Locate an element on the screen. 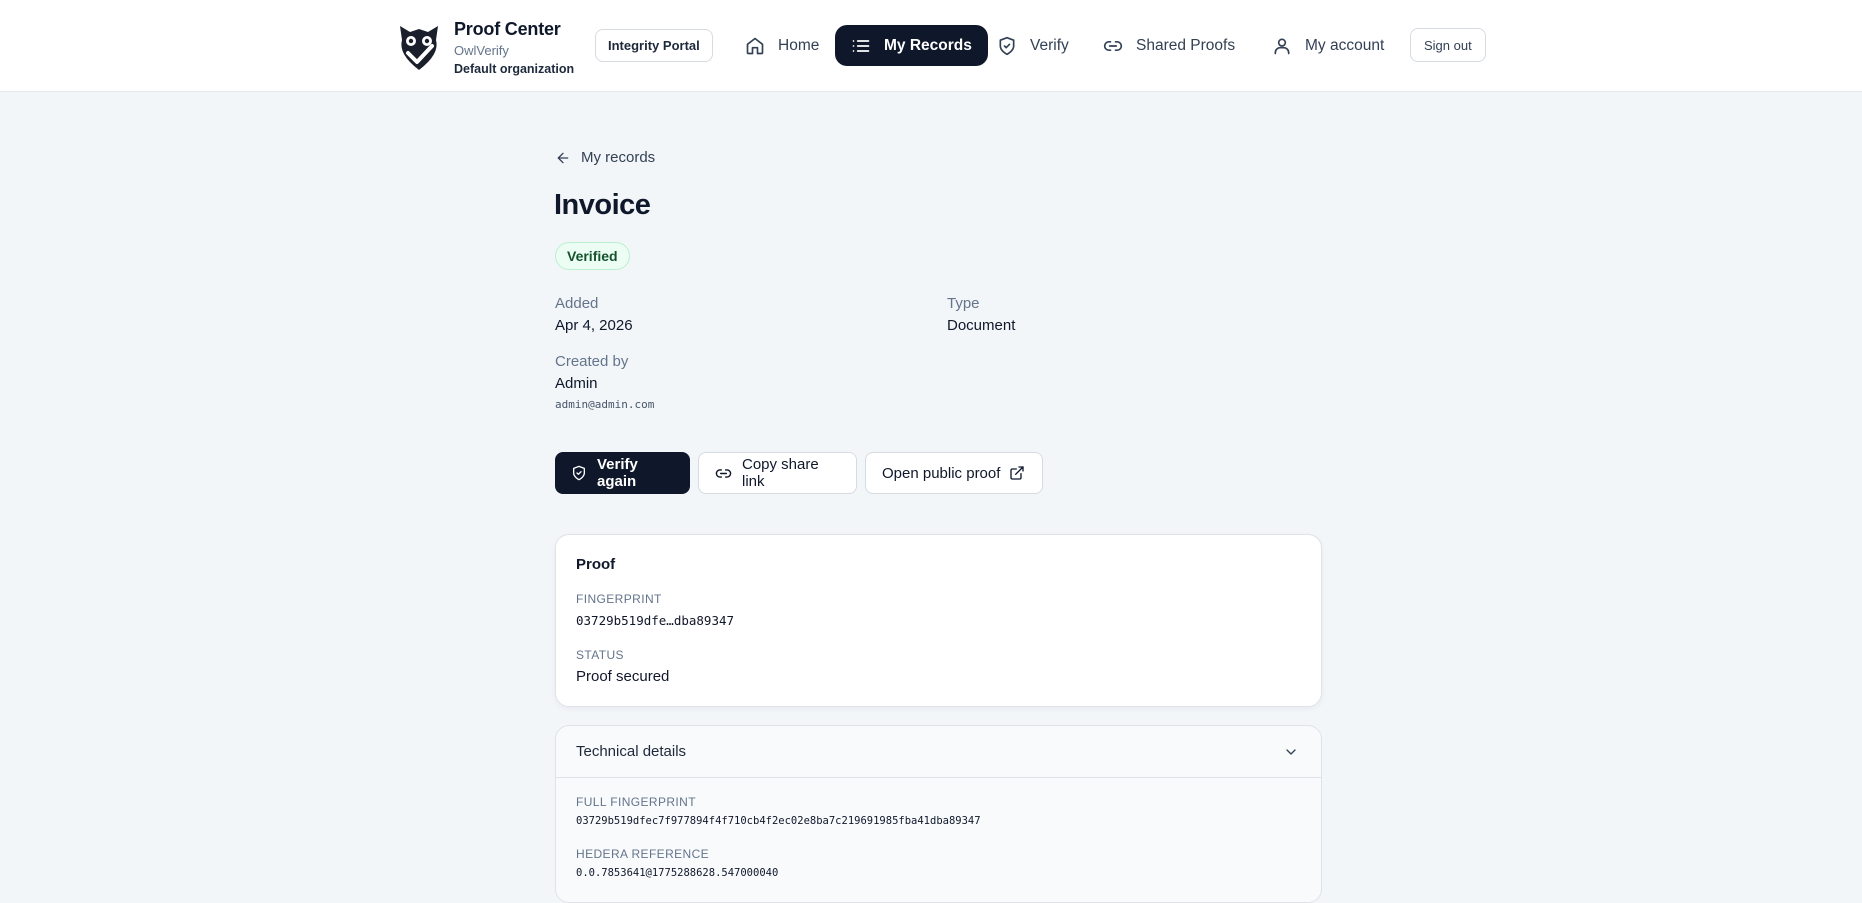  hedera-reference-label: HEDERA REFERENCE is located at coordinates (643, 854).